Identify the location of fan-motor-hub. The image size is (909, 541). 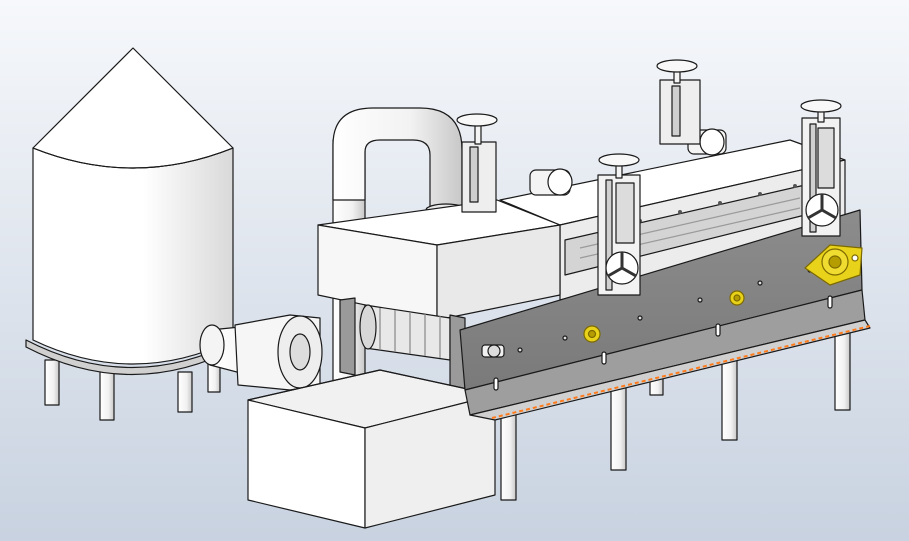
(300, 352).